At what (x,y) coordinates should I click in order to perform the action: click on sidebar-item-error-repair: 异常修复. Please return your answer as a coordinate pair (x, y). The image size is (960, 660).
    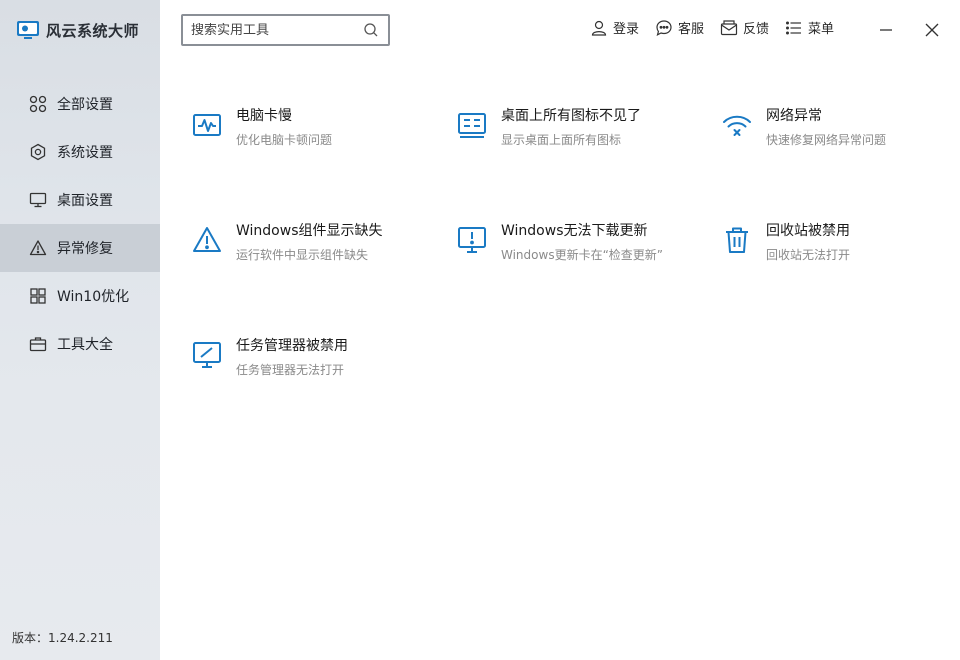
    Looking at the image, I should click on (80, 248).